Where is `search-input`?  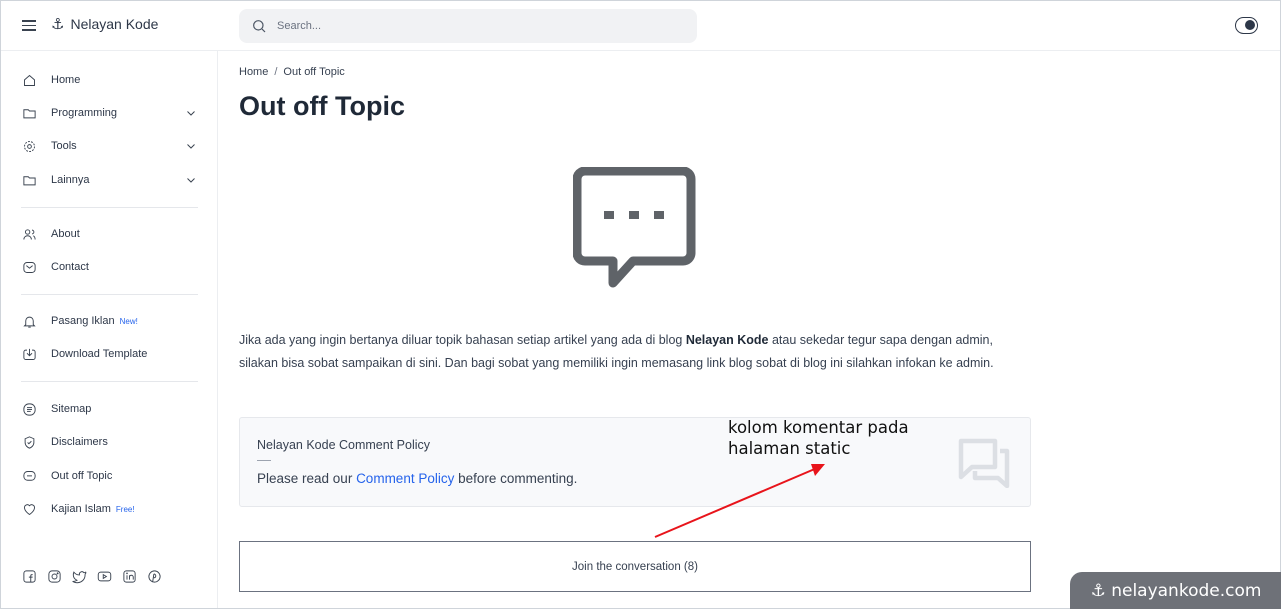
search-input is located at coordinates (477, 26).